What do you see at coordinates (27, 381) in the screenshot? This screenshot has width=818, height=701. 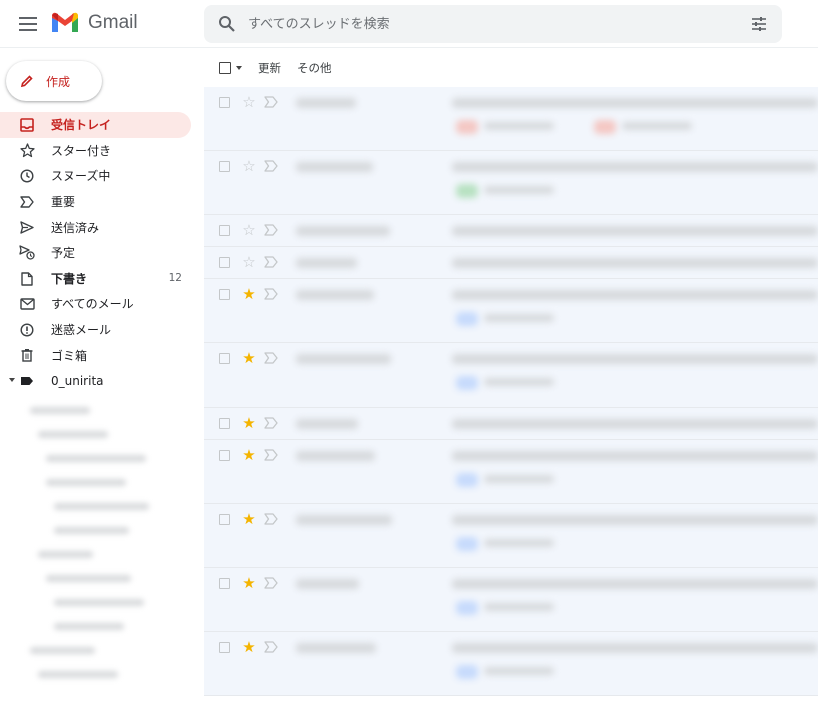 I see `label-icon` at bounding box center [27, 381].